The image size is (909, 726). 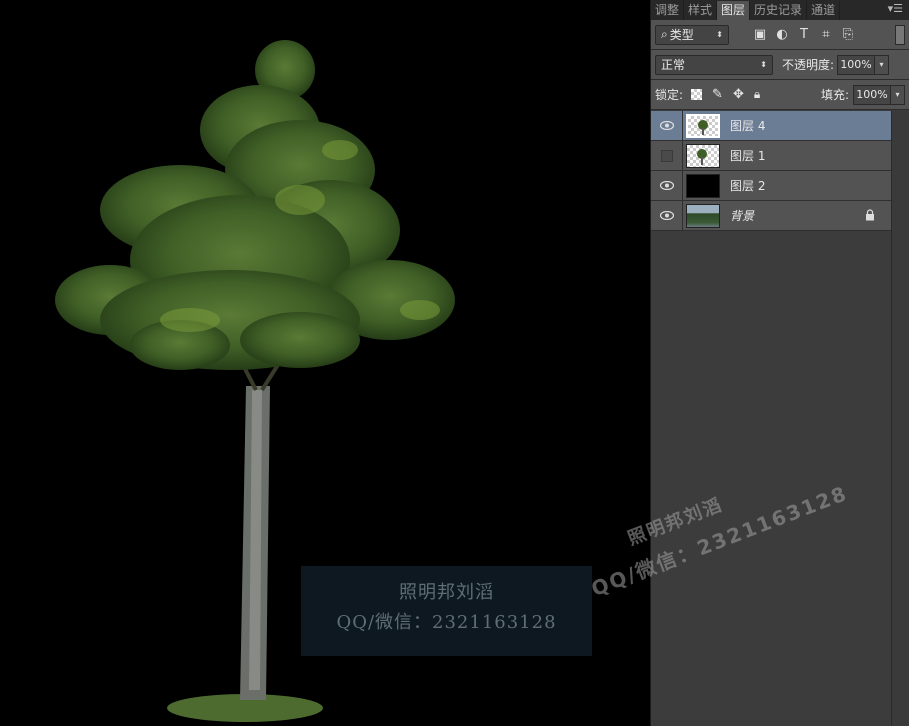 I want to click on lock-image-icon: ✎, so click(x=717, y=94).